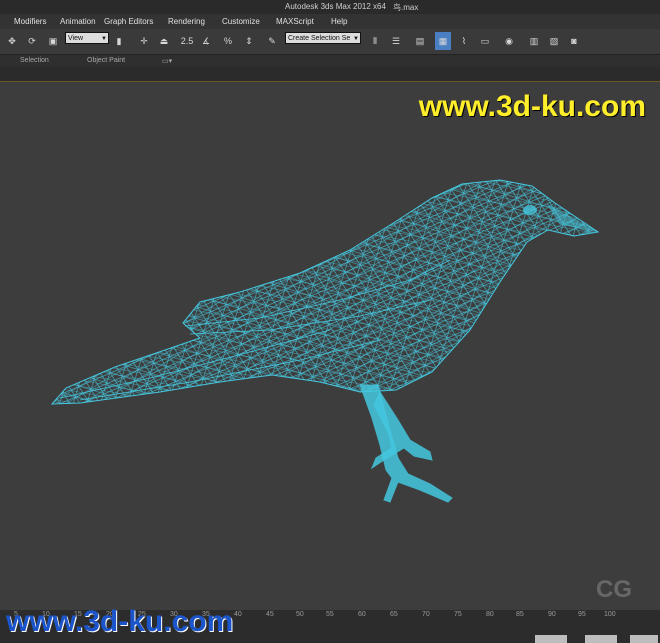  Describe the element at coordinates (614, 589) in the screenshot. I see `watermark-corner: CG` at that location.